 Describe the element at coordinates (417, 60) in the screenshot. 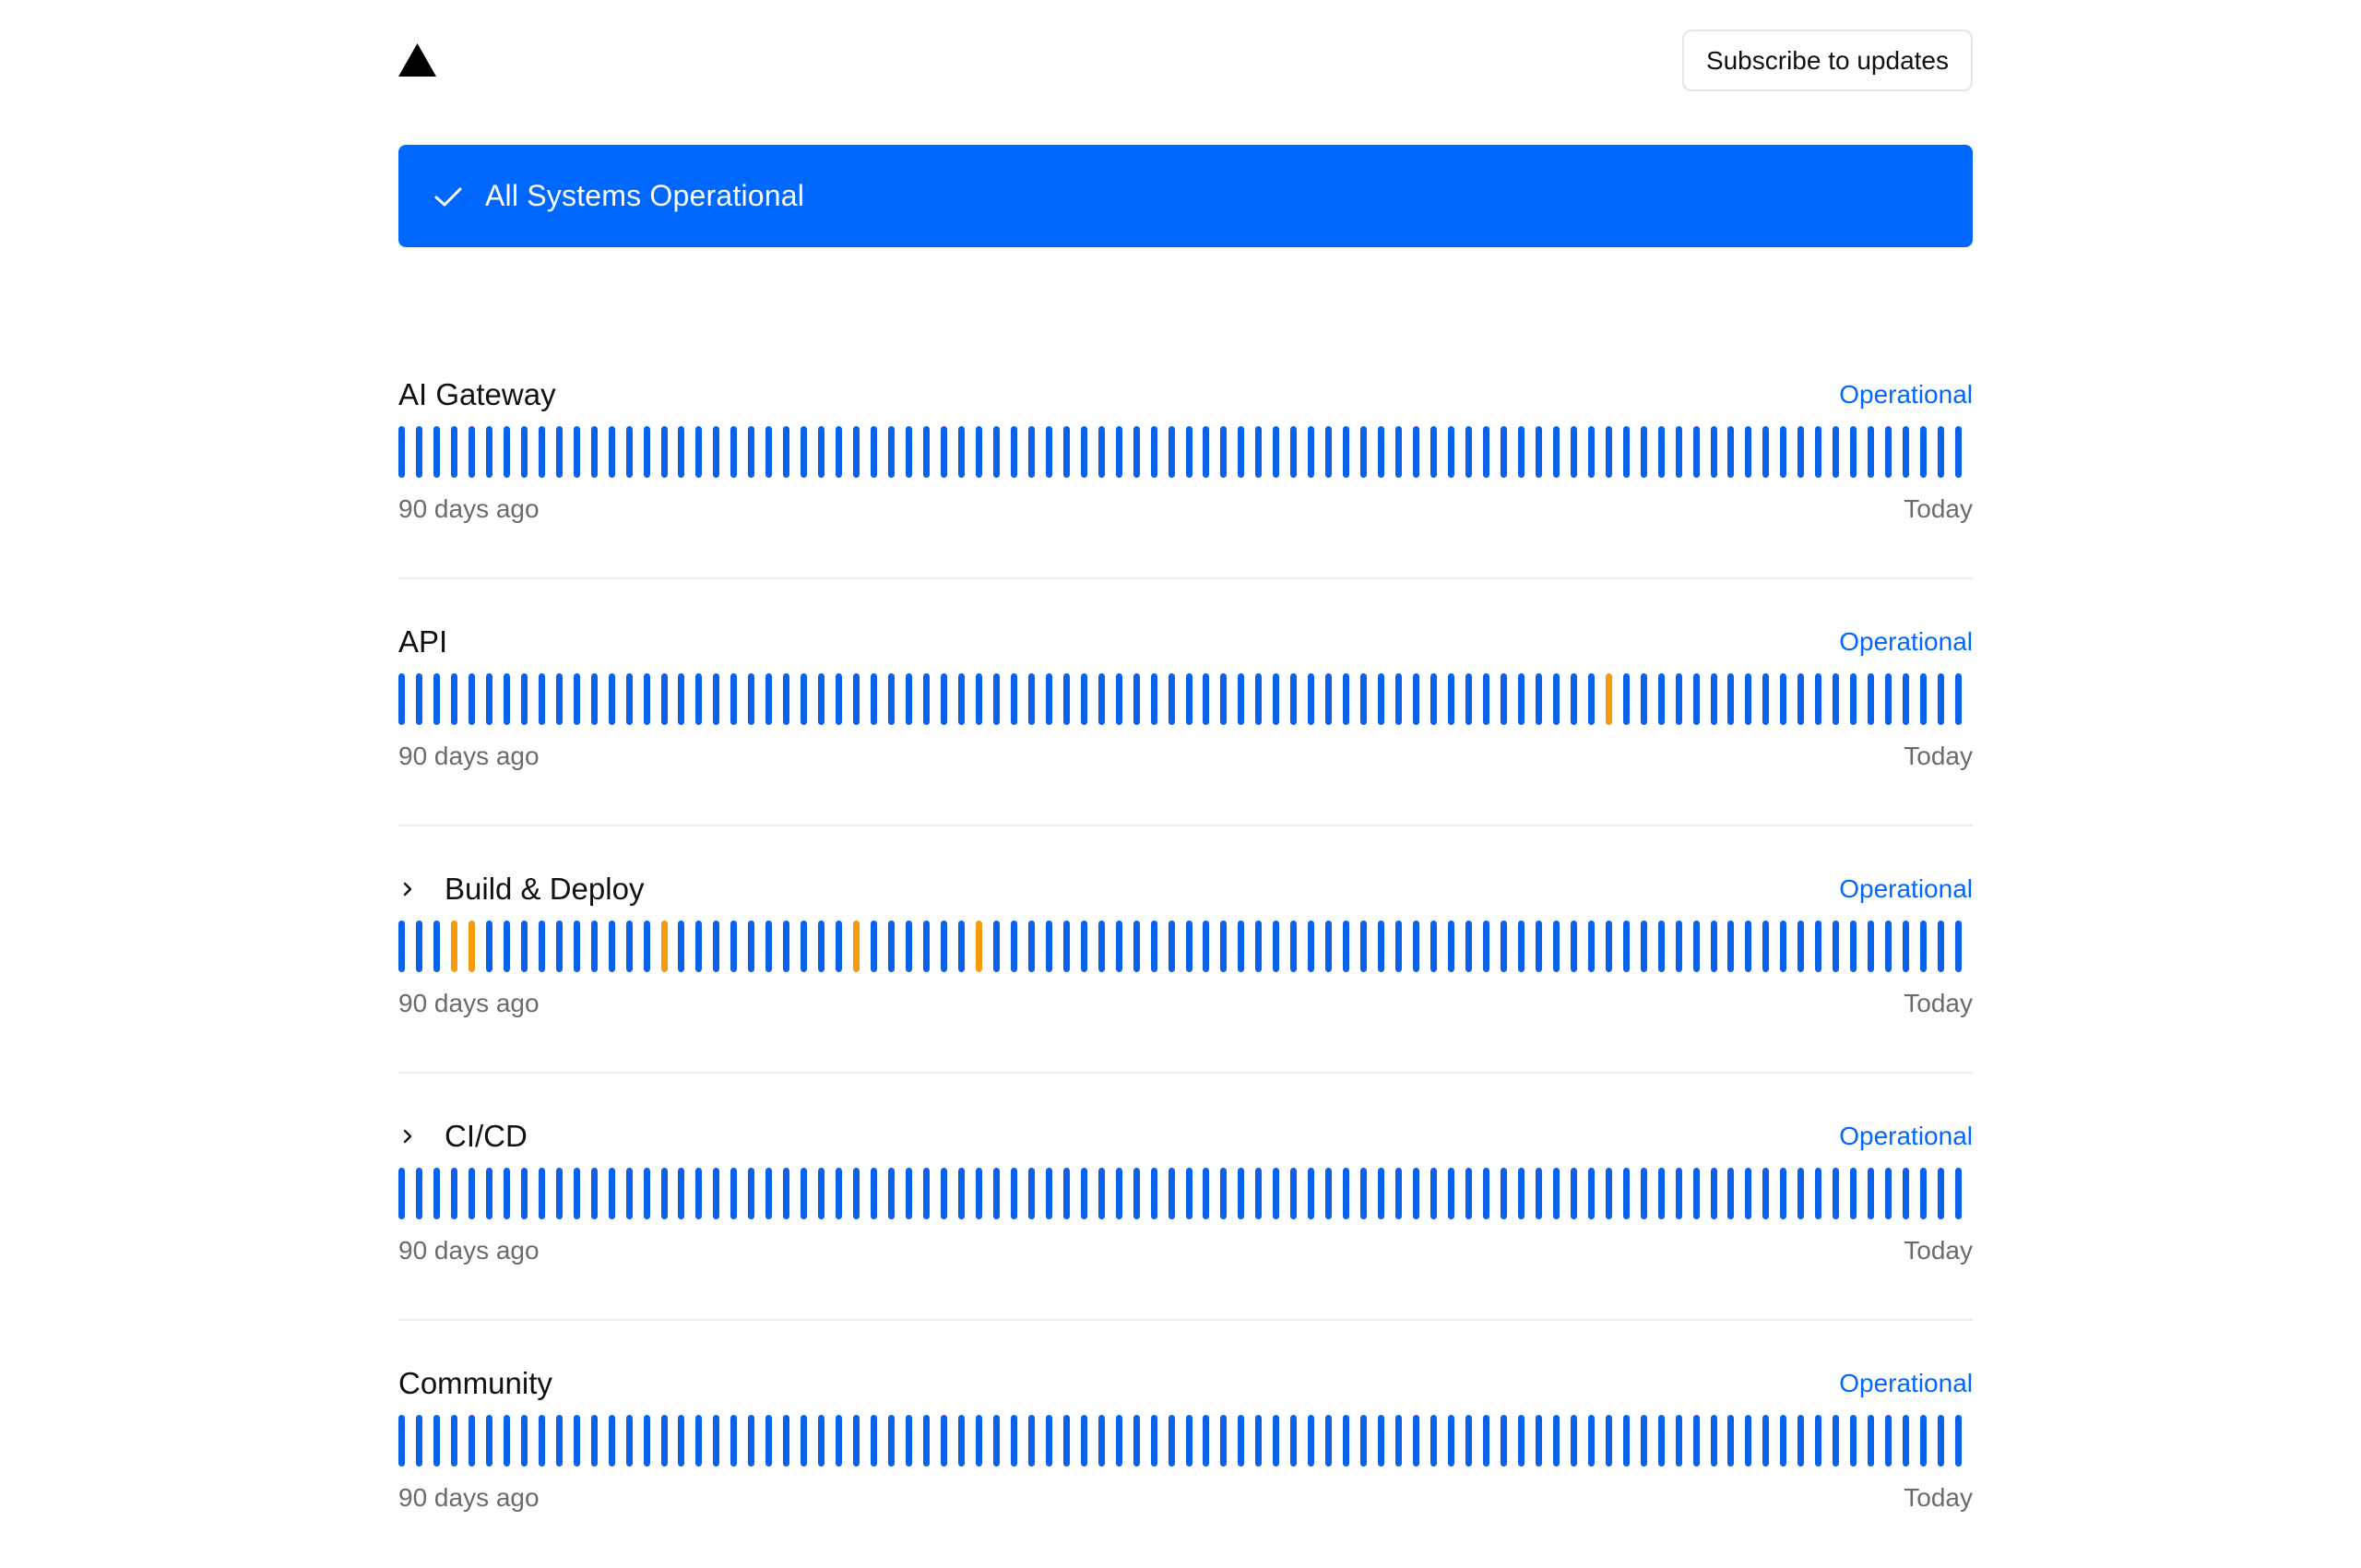

I see `vercel-triangle-icon` at that location.